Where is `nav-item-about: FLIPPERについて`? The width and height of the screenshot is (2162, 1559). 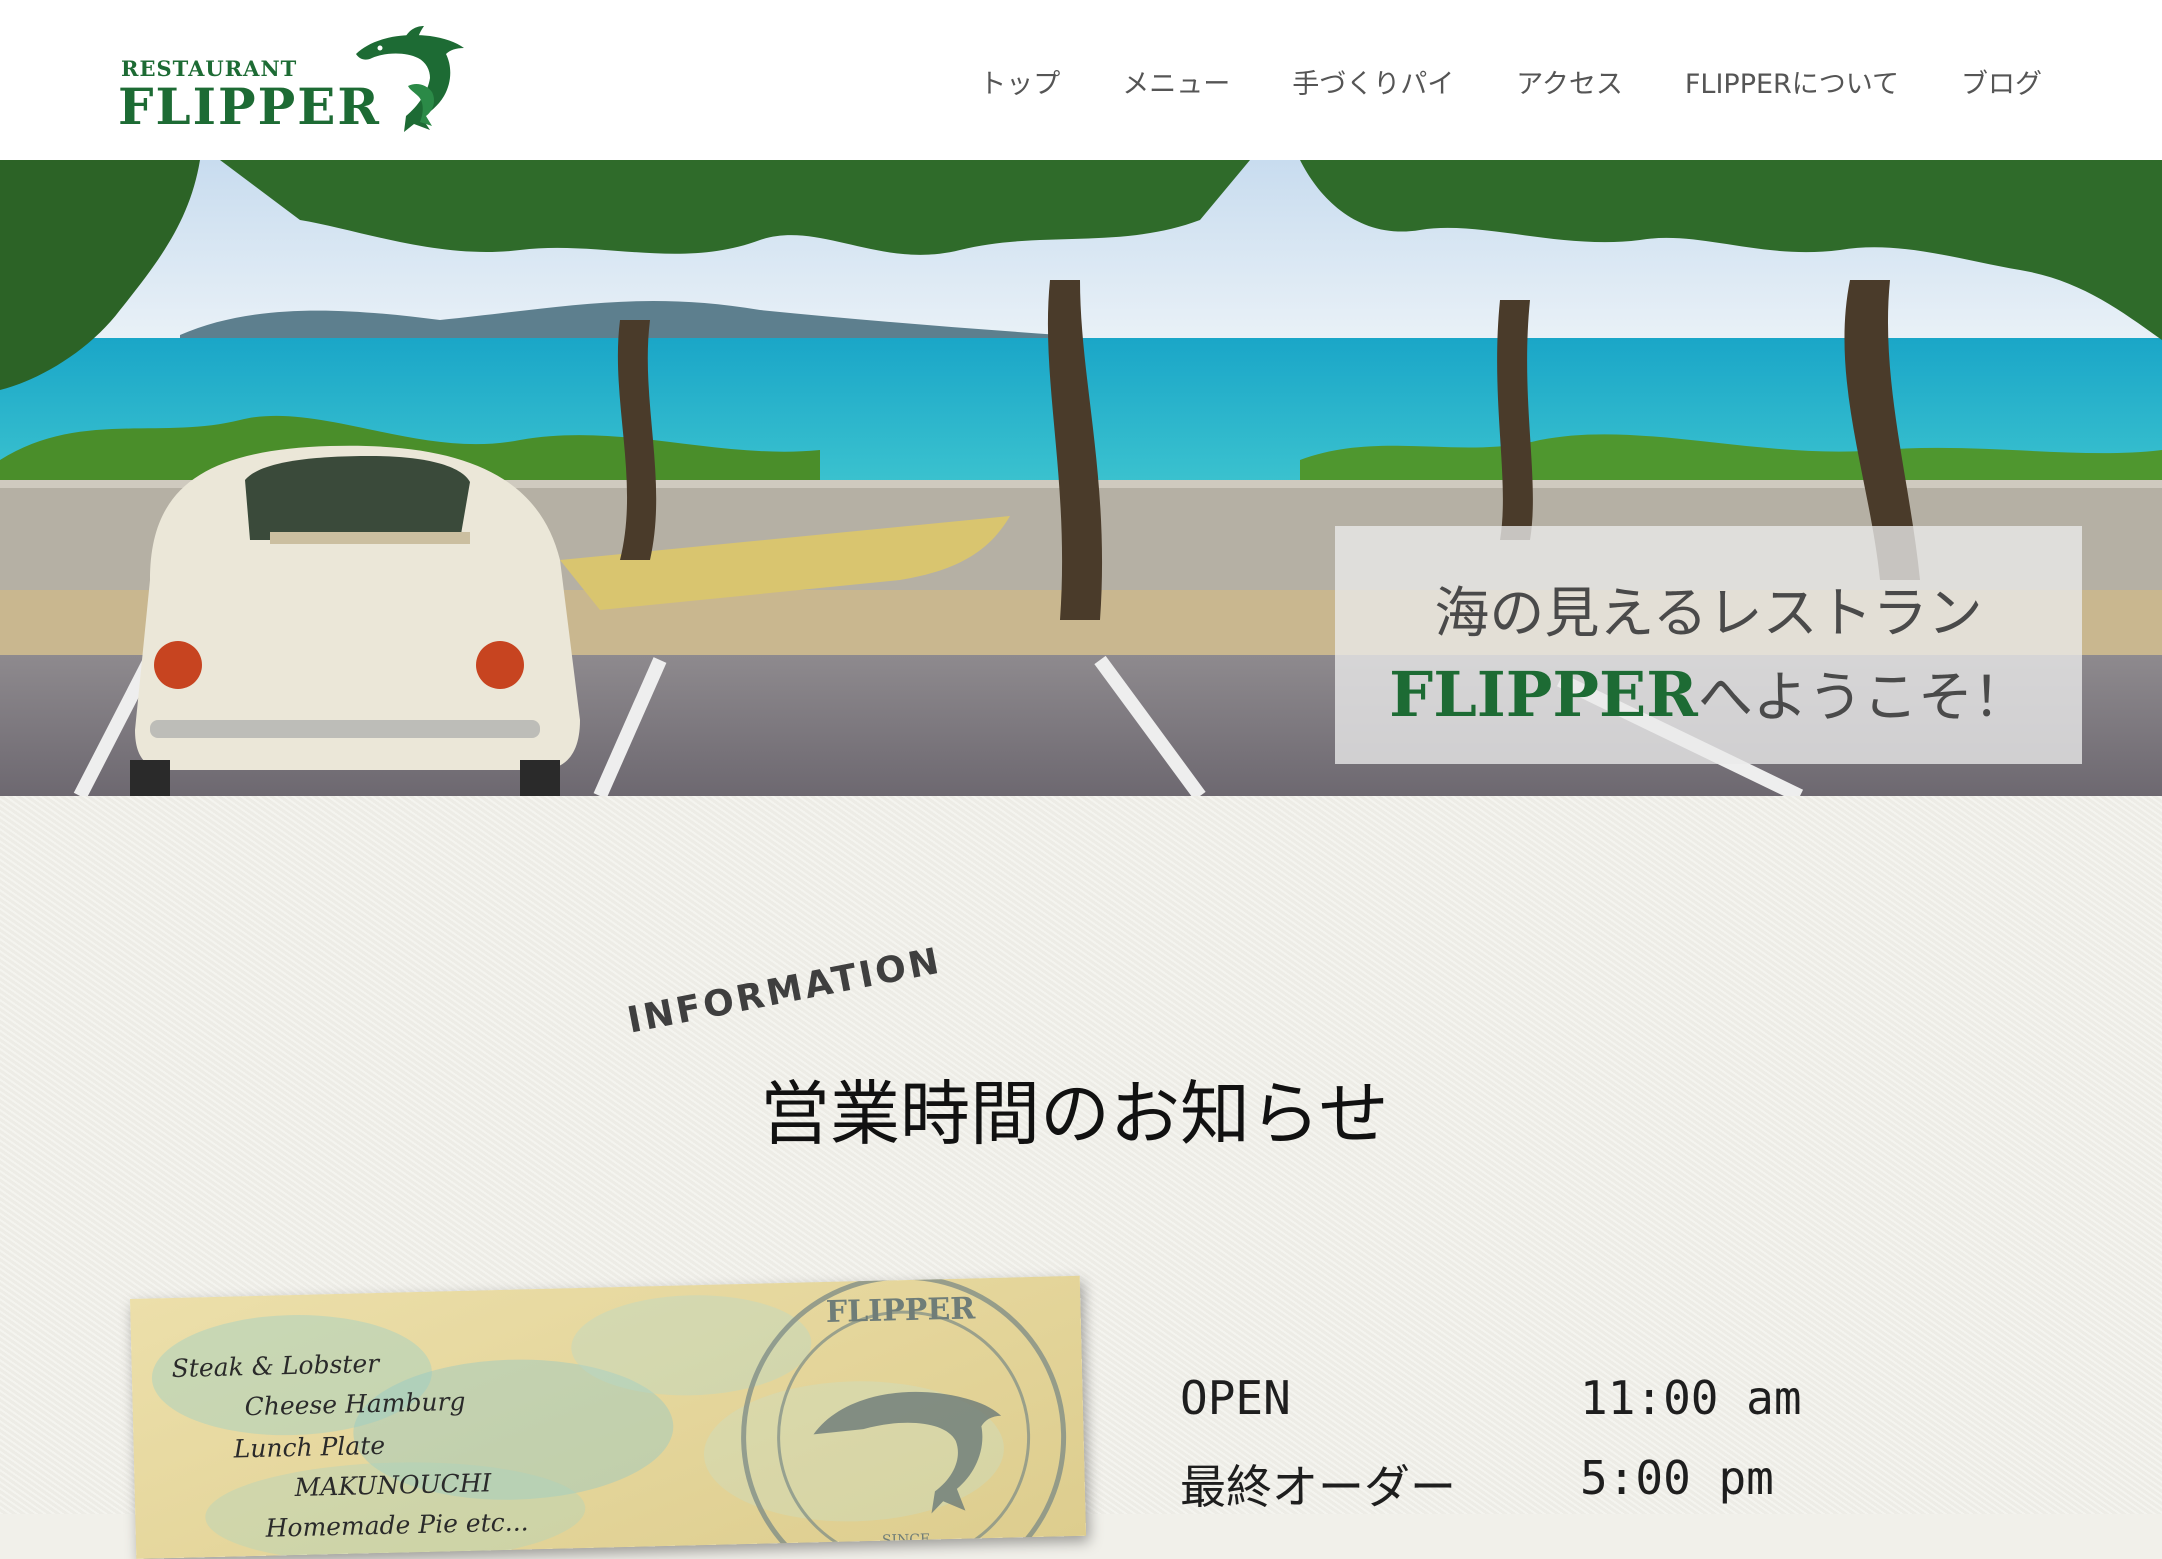 nav-item-about: FLIPPERについて is located at coordinates (1792, 81).